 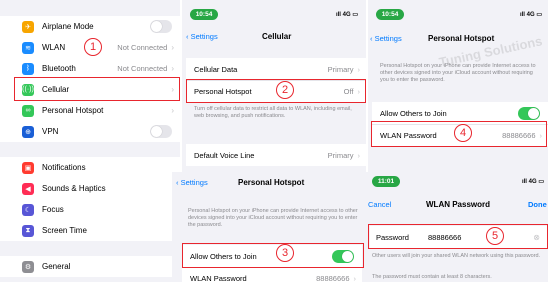 I want to click on cellular-highlight, so click(x=97, y=89).